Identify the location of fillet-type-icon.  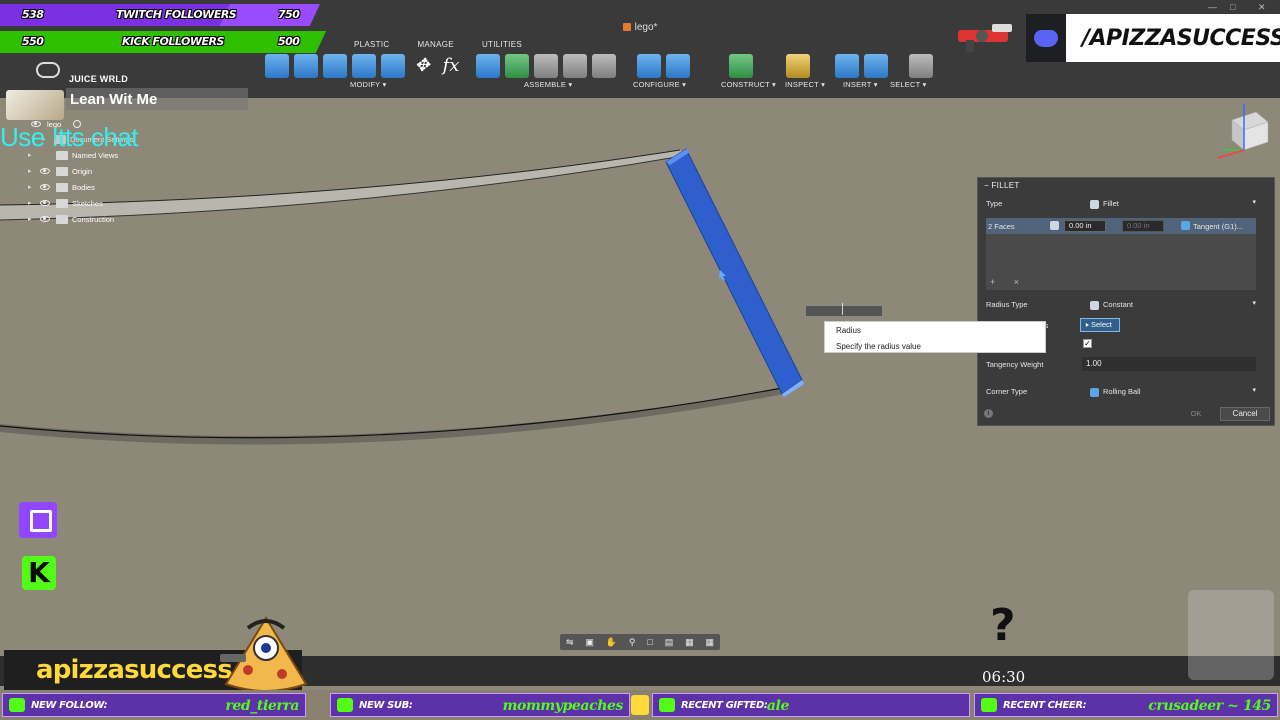
(1094, 204).